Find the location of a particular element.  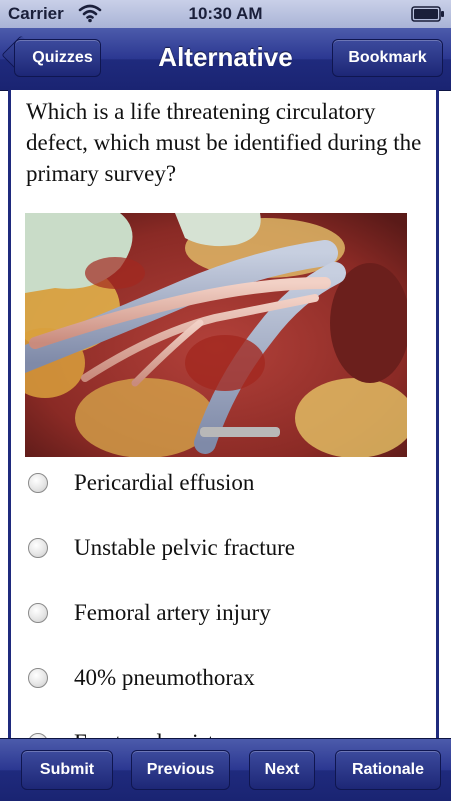

bottom-toolbar: Submit Previous Next Rationale is located at coordinates (225, 769).